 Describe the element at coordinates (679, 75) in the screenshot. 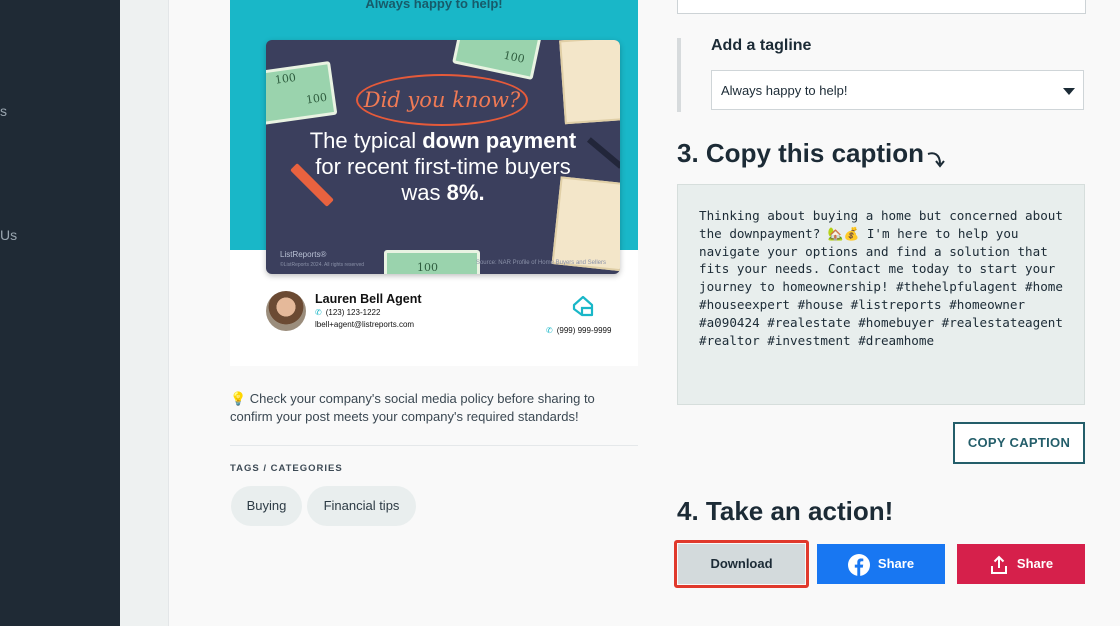

I see `section-indent-bar` at that location.